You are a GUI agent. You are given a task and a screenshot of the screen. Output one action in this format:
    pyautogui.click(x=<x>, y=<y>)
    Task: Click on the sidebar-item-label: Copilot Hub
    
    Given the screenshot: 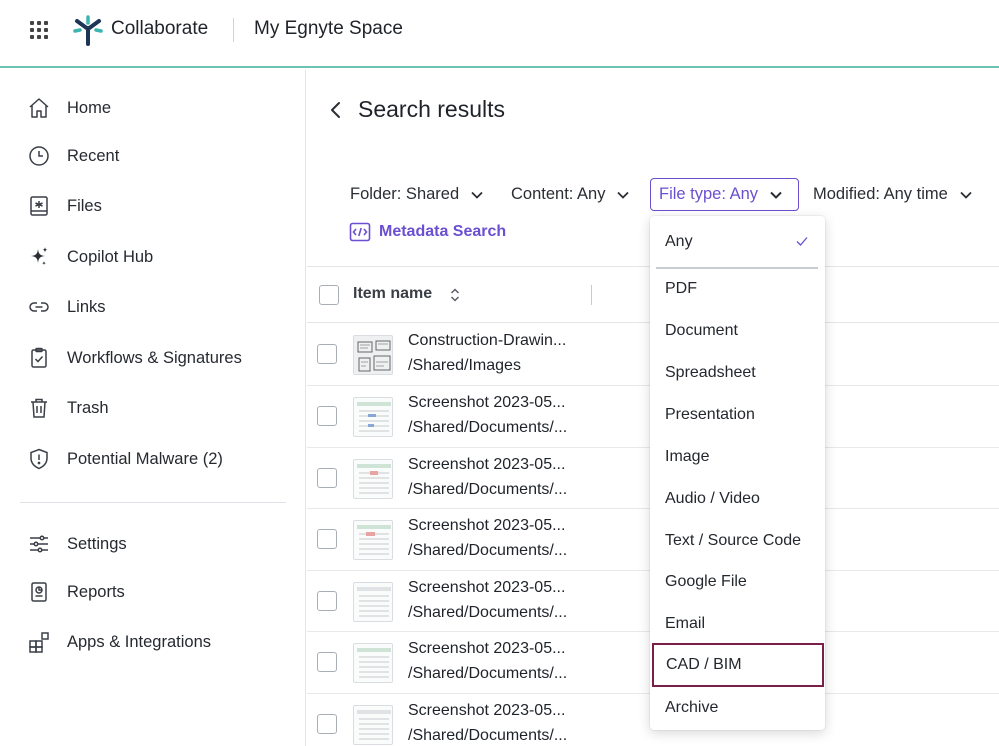 What is the action you would take?
    pyautogui.click(x=110, y=256)
    